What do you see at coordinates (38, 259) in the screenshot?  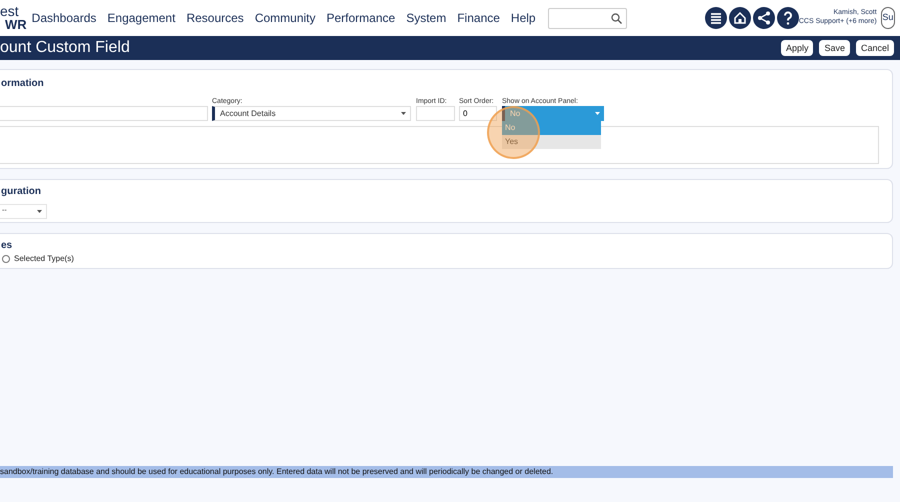 I see `radio-option: Selected Type(s)` at bounding box center [38, 259].